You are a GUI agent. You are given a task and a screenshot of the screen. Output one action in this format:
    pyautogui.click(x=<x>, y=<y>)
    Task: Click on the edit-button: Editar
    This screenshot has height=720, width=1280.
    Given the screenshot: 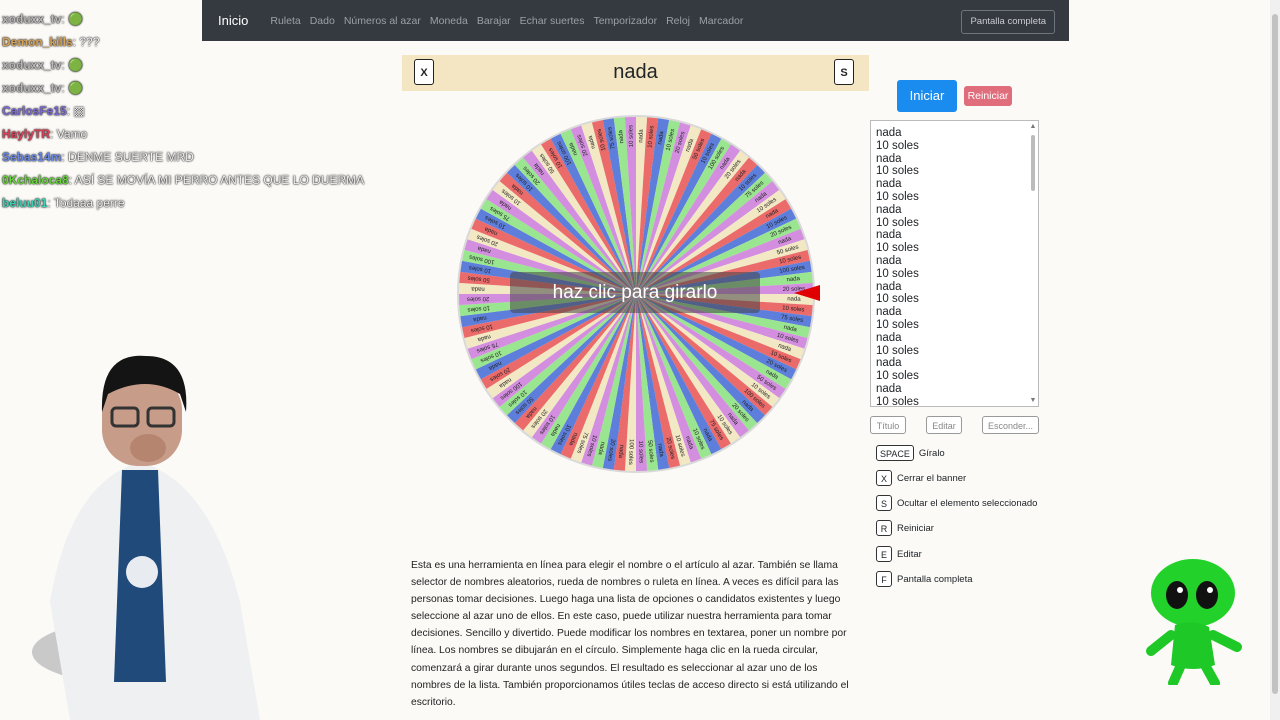 What is the action you would take?
    pyautogui.click(x=944, y=425)
    